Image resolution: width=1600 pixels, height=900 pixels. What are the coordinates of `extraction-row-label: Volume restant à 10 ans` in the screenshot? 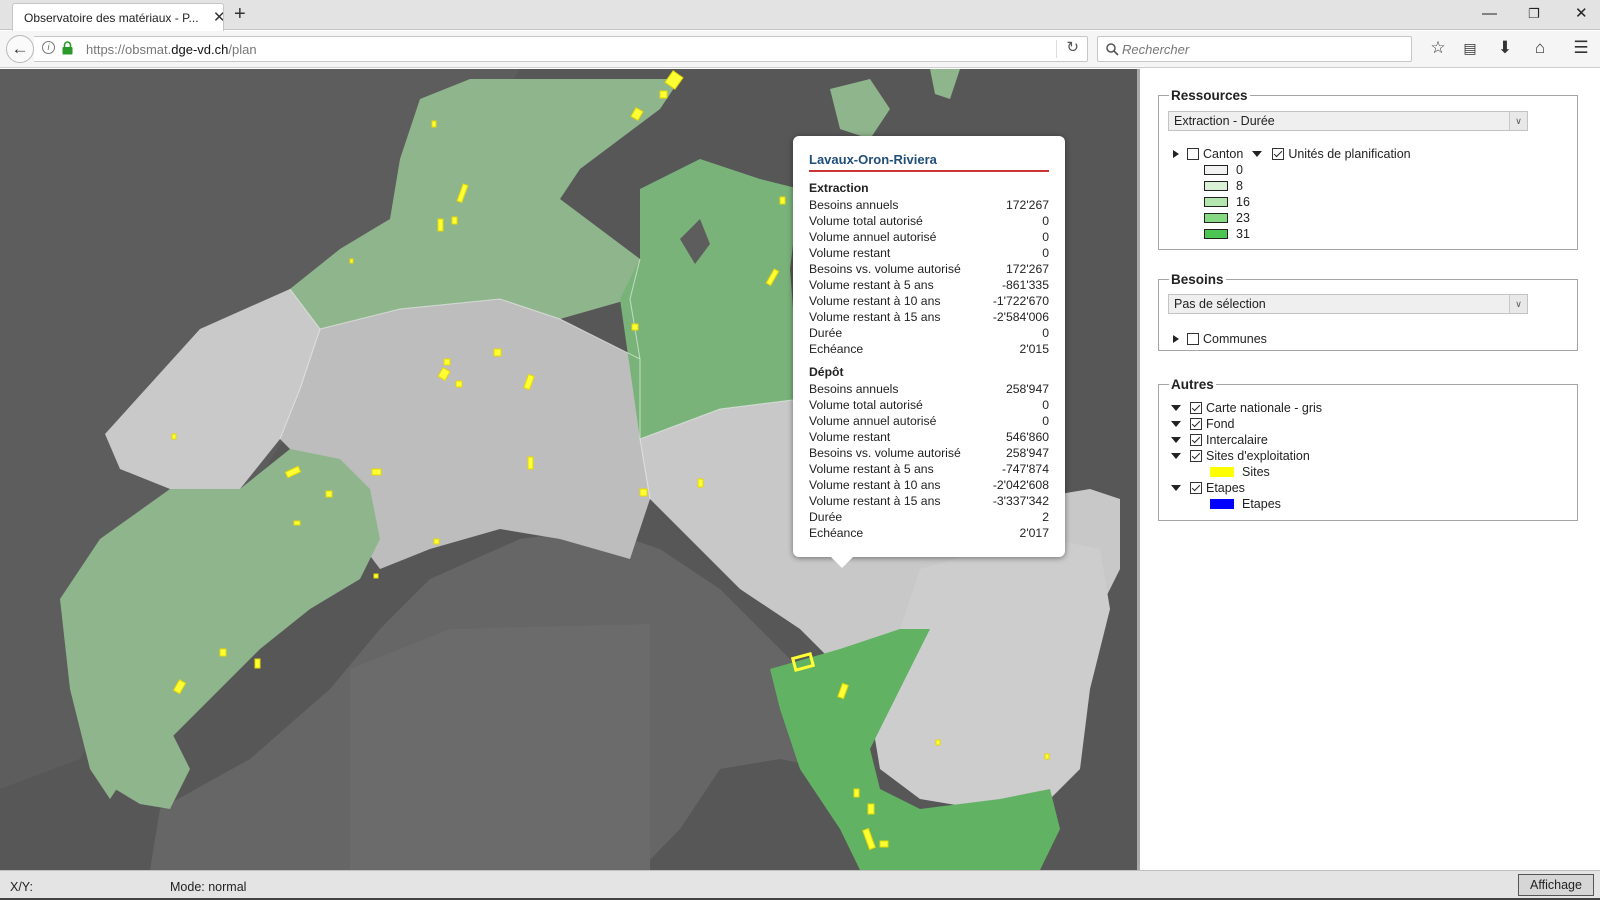 It's located at (875, 301).